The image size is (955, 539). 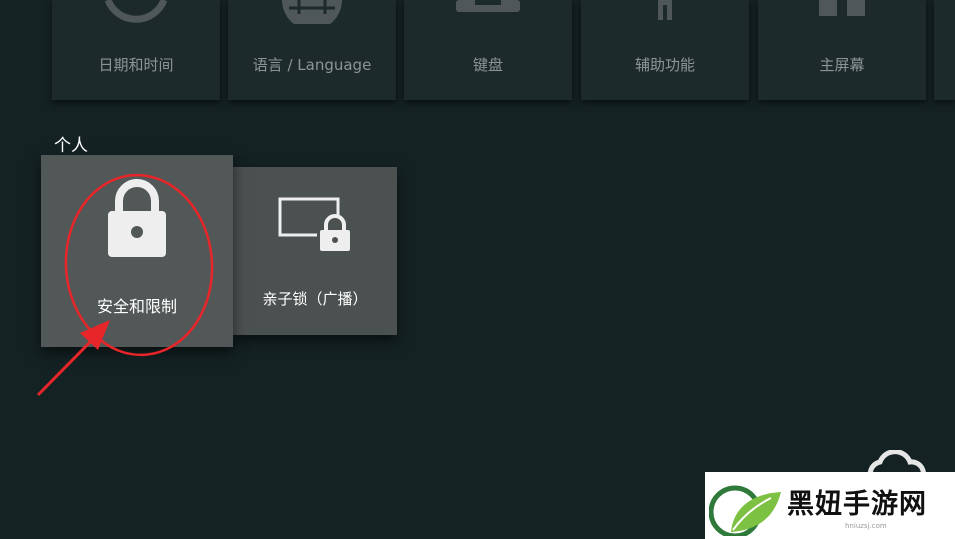 What do you see at coordinates (137, 218) in the screenshot?
I see `lock-icon` at bounding box center [137, 218].